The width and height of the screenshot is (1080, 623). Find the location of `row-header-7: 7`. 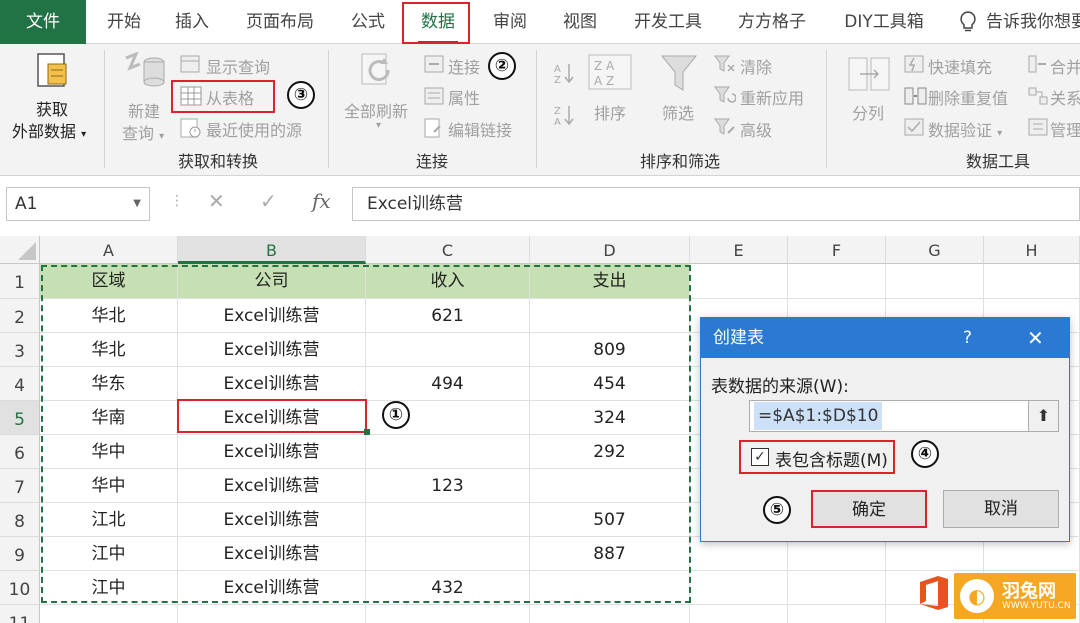

row-header-7: 7 is located at coordinates (20, 486).